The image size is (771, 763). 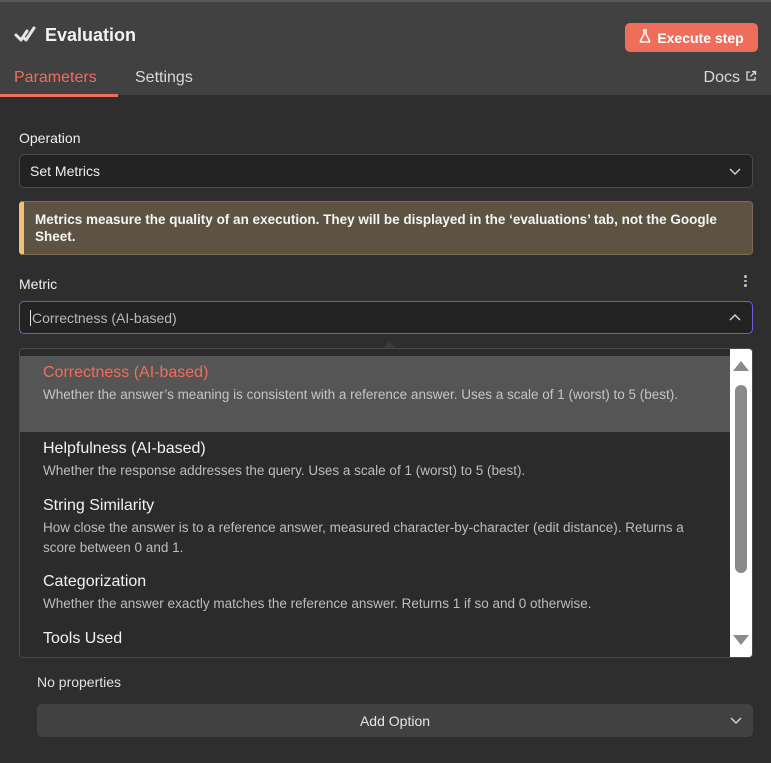 What do you see at coordinates (721, 77) in the screenshot?
I see `docs-label: Docs` at bounding box center [721, 77].